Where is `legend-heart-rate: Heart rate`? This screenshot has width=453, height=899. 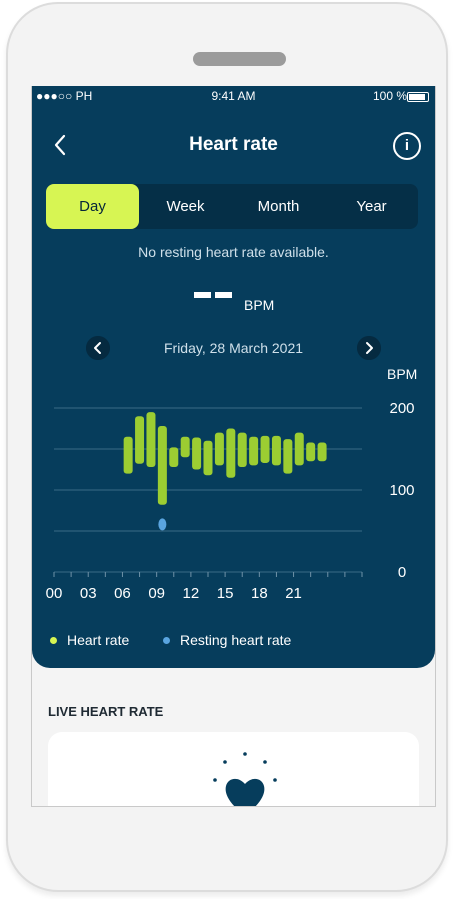 legend-heart-rate: Heart rate is located at coordinates (89, 640).